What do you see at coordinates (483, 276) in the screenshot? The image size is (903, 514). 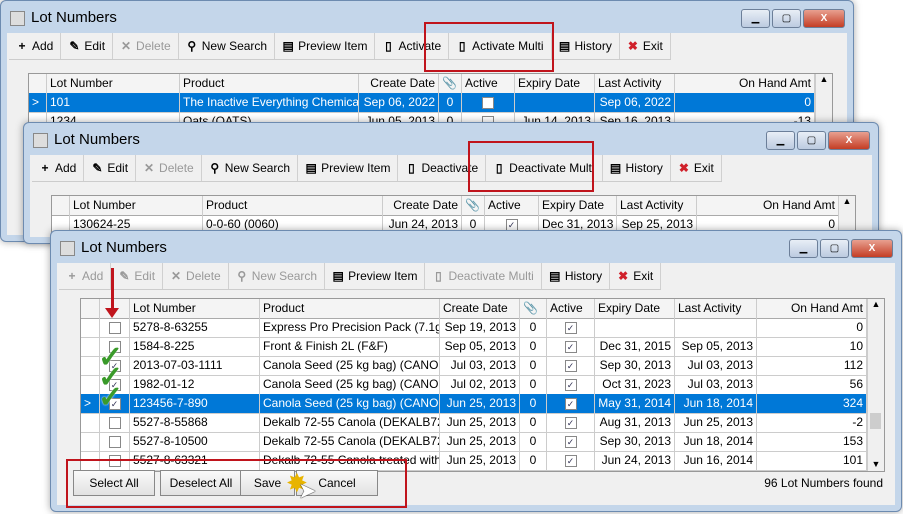 I see `toolbar-deactivate-multi-button: ▯ Deactivate Multi` at bounding box center [483, 276].